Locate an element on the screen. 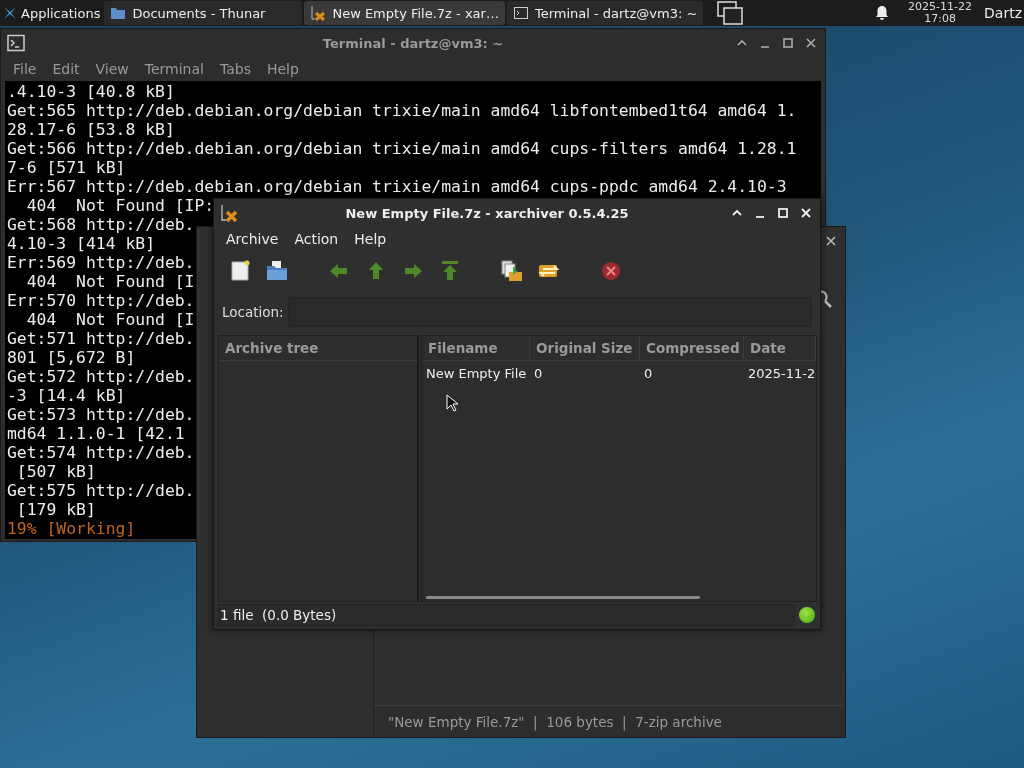  terminal-line: Get:566 http://deb.debian.org/debian trixie/main amd64 cups-filters amd64 1.28.1 is located at coordinates (402, 148).